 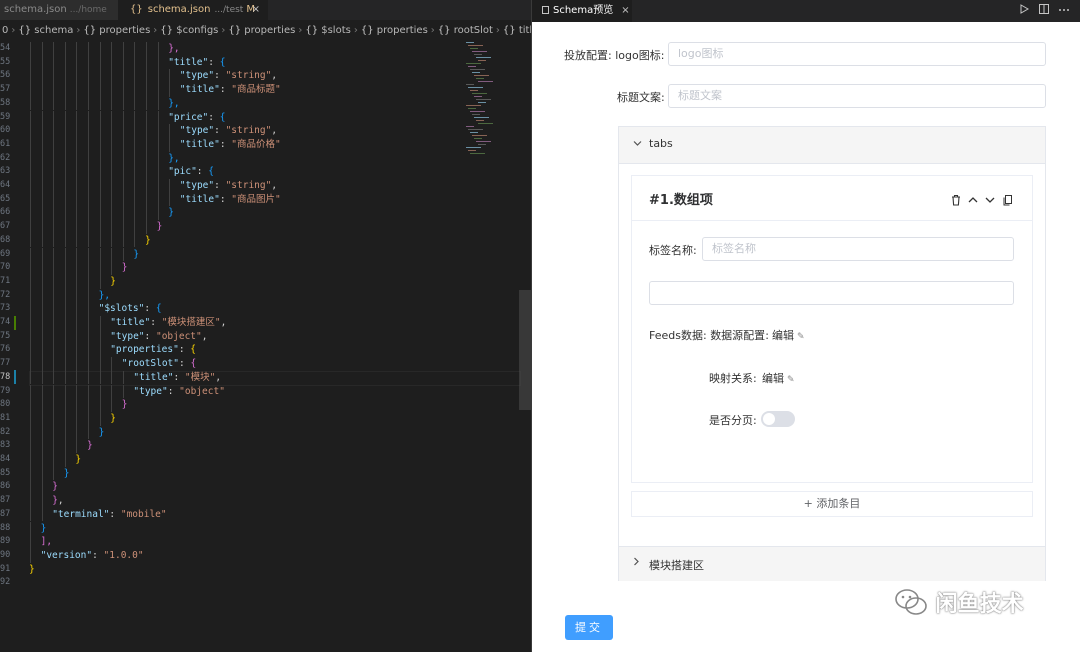 I want to click on mapping-label: 映射关系:, so click(x=733, y=378).